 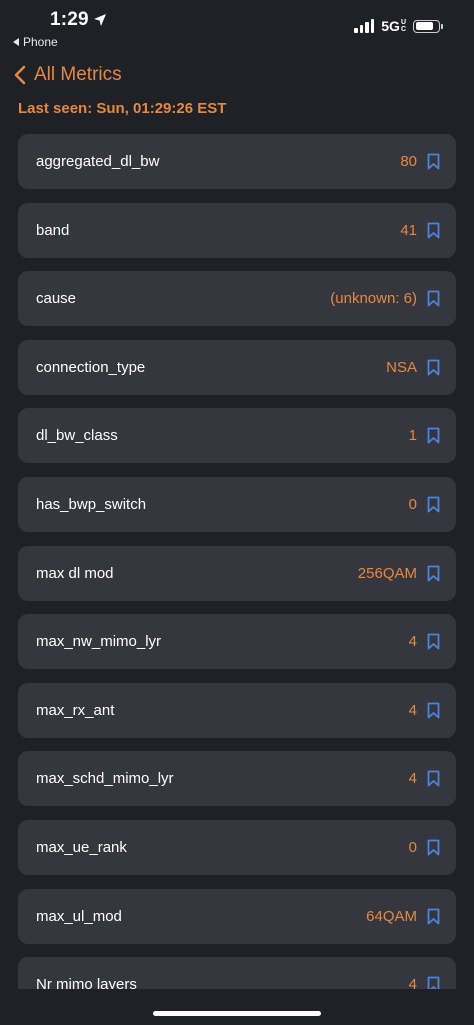 What do you see at coordinates (53, 230) in the screenshot?
I see `metric-name: band` at bounding box center [53, 230].